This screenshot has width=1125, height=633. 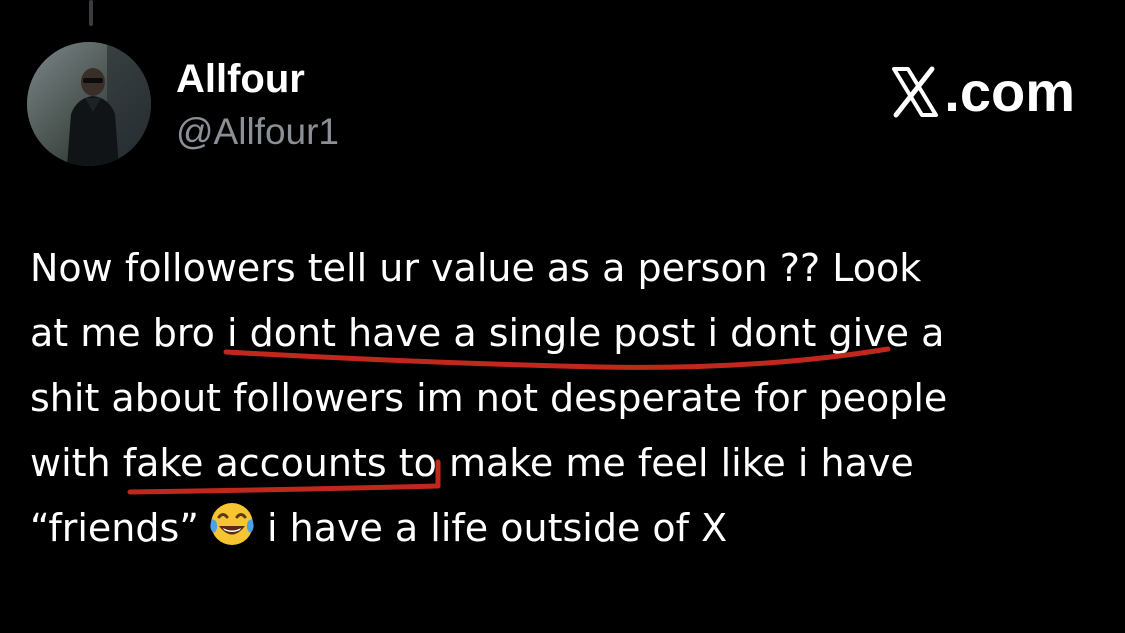 What do you see at coordinates (257, 132) in the screenshot?
I see `author-handle: @Allfour1` at bounding box center [257, 132].